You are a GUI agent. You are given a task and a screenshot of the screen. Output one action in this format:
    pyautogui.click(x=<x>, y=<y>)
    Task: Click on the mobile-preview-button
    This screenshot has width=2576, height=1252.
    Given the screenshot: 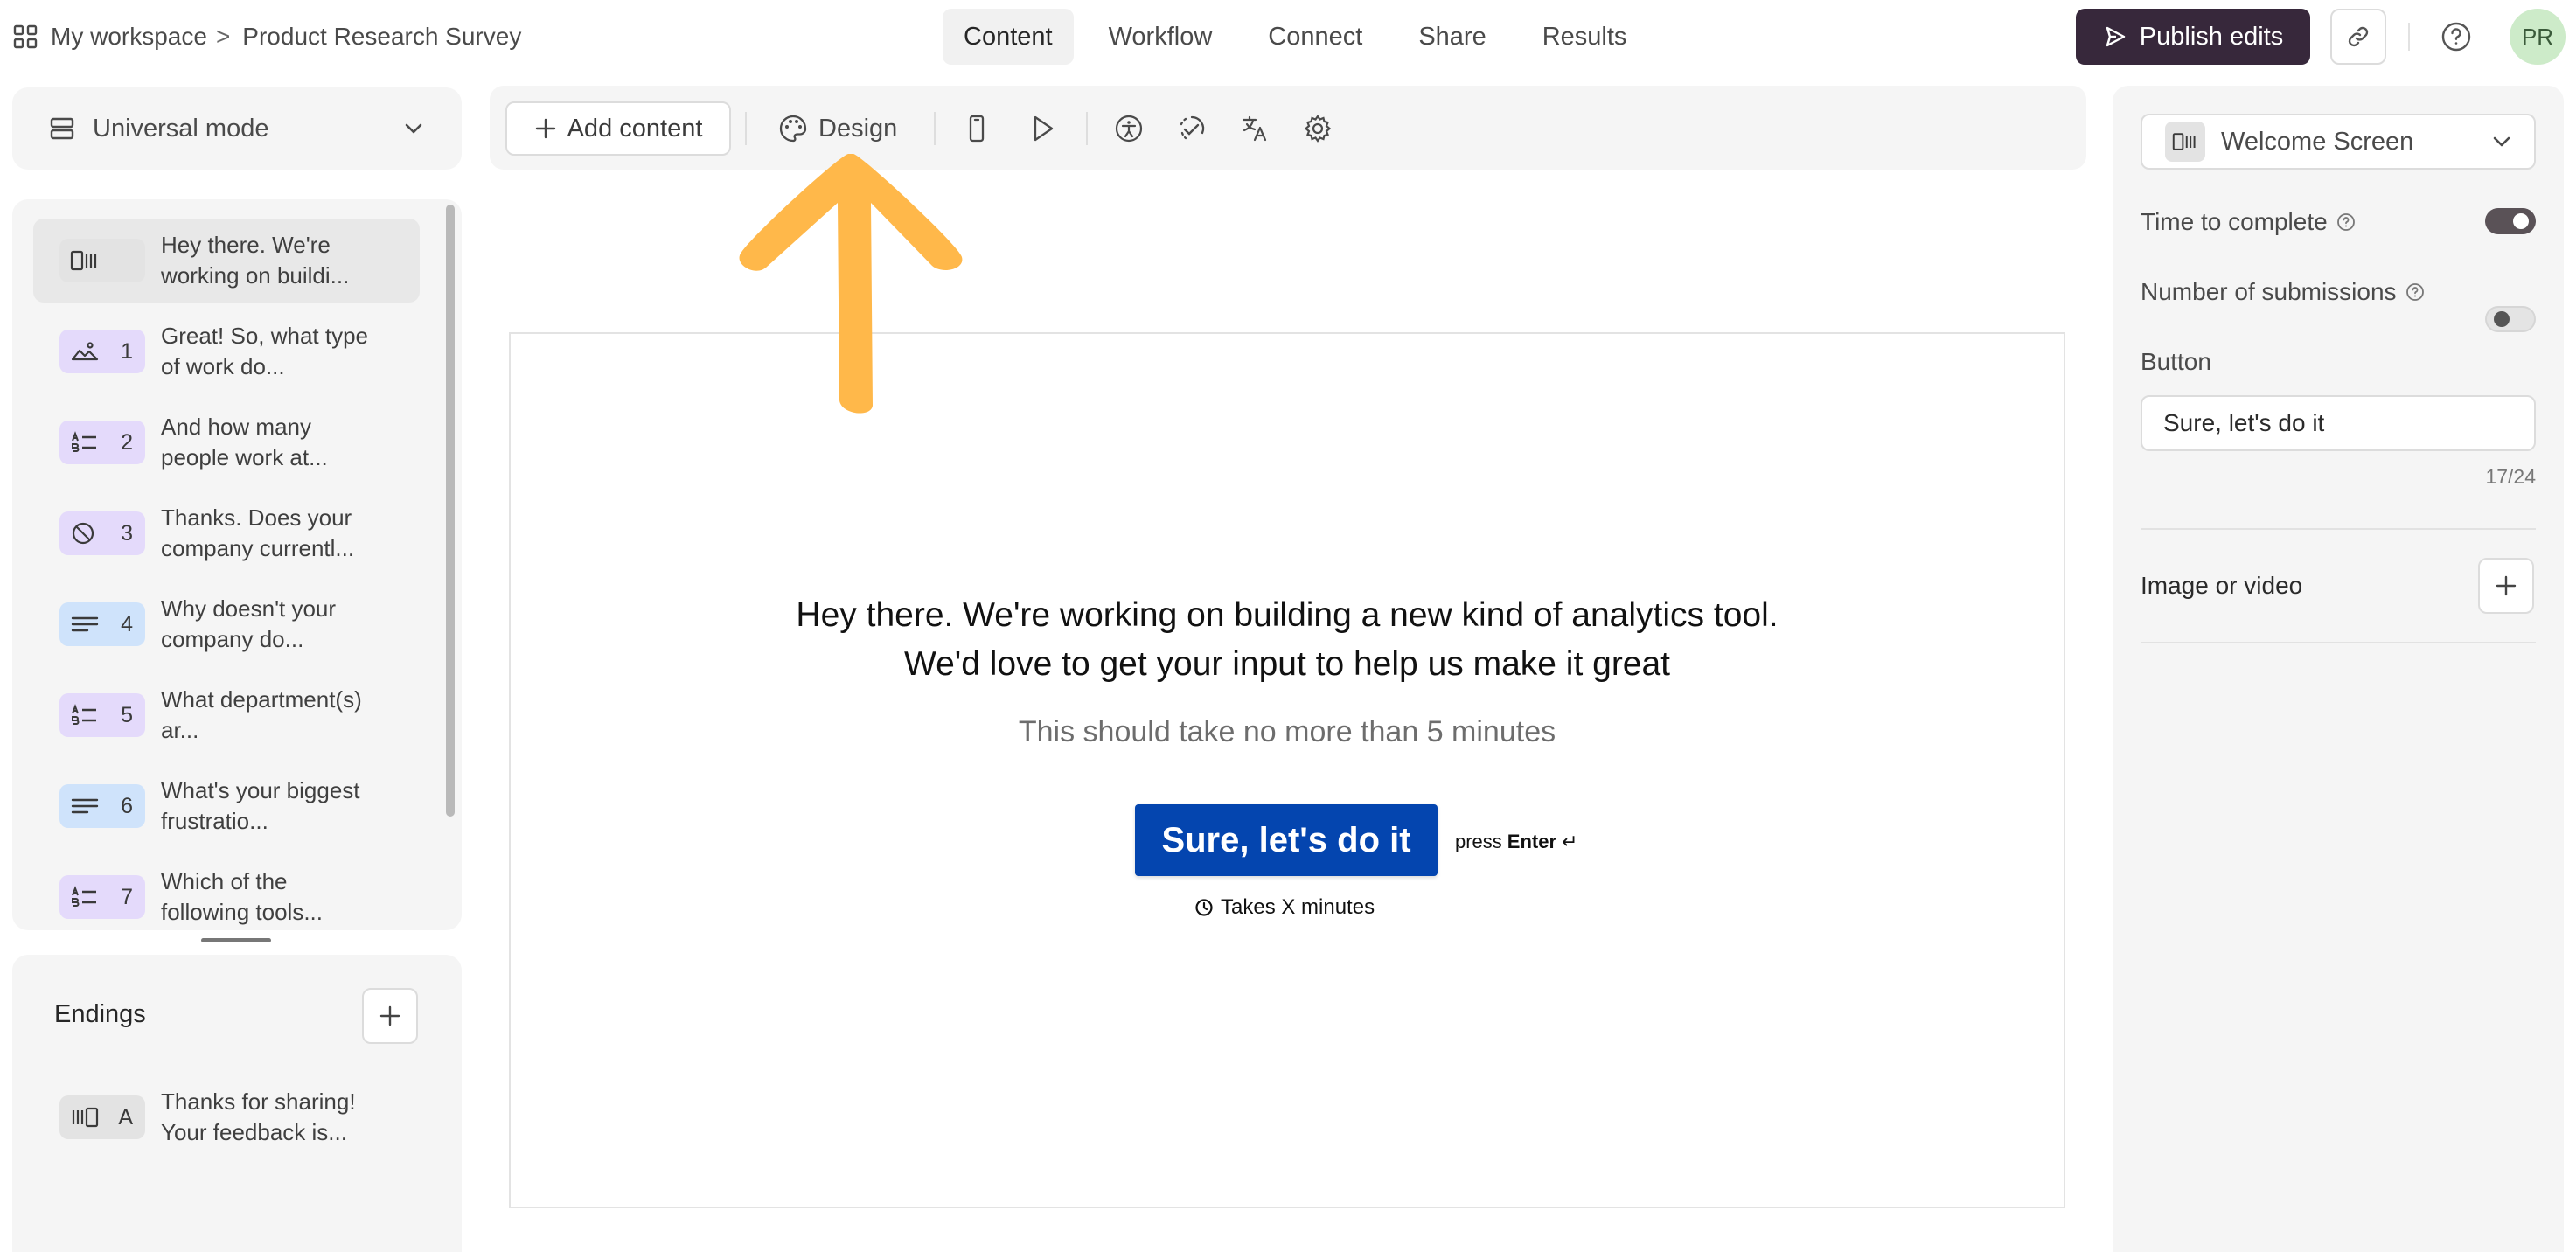 What is the action you would take?
    pyautogui.click(x=977, y=128)
    